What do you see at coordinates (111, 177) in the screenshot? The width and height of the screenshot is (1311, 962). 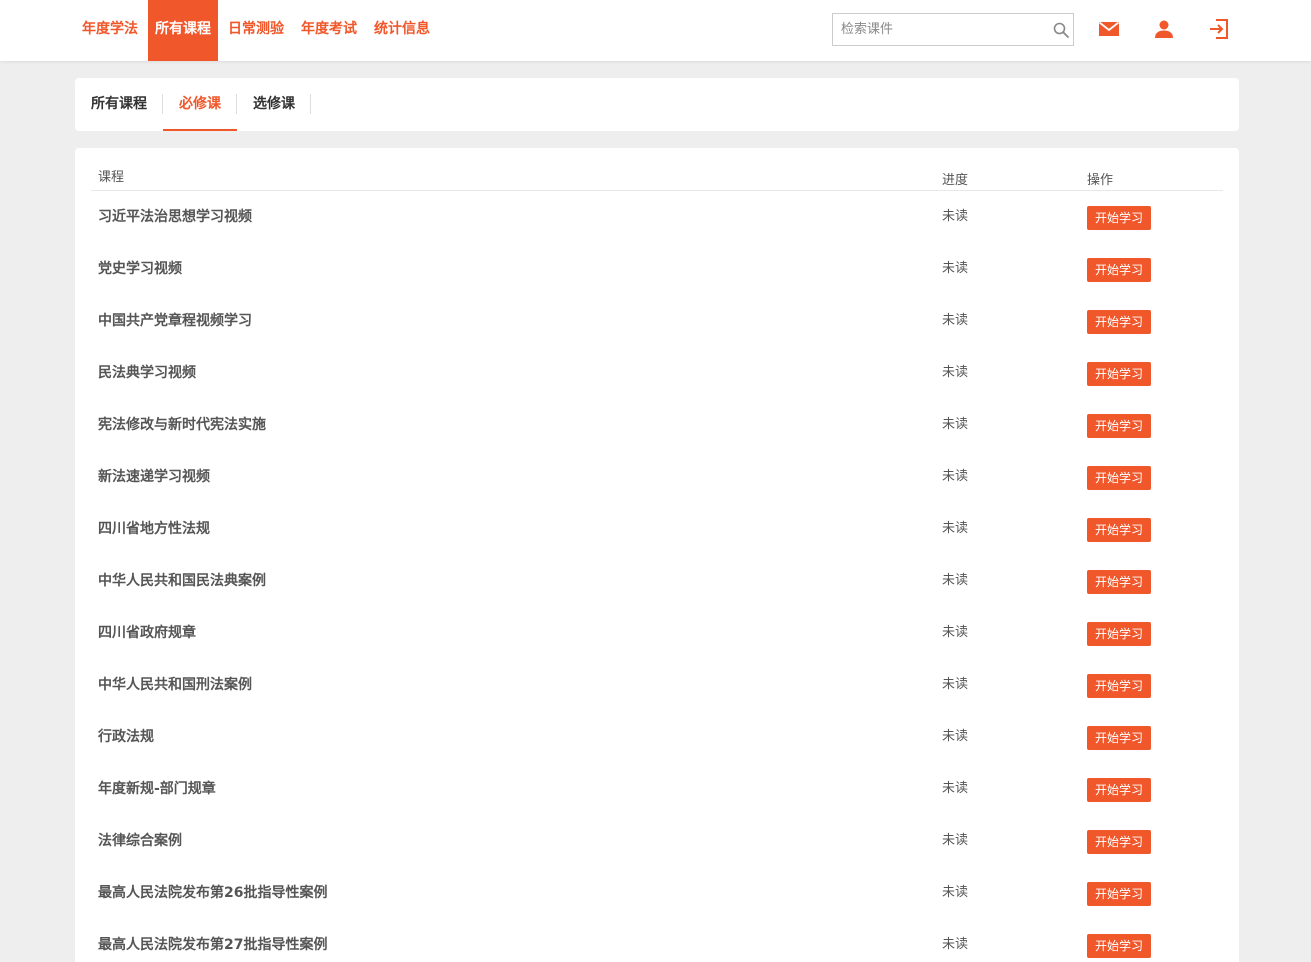 I see `column-header-course: 课程` at bounding box center [111, 177].